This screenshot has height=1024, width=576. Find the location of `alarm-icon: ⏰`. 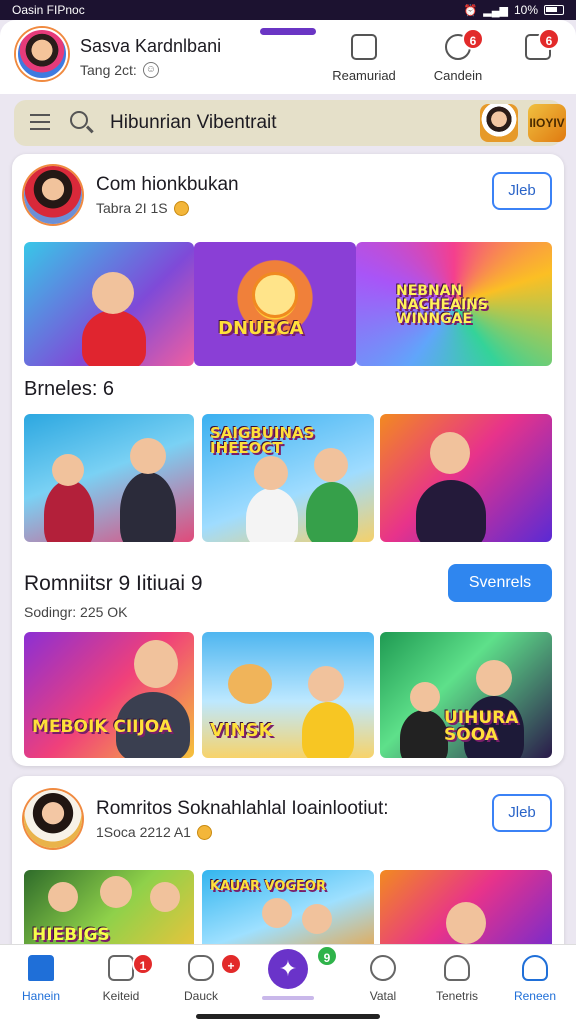

alarm-icon: ⏰ is located at coordinates (470, 10).